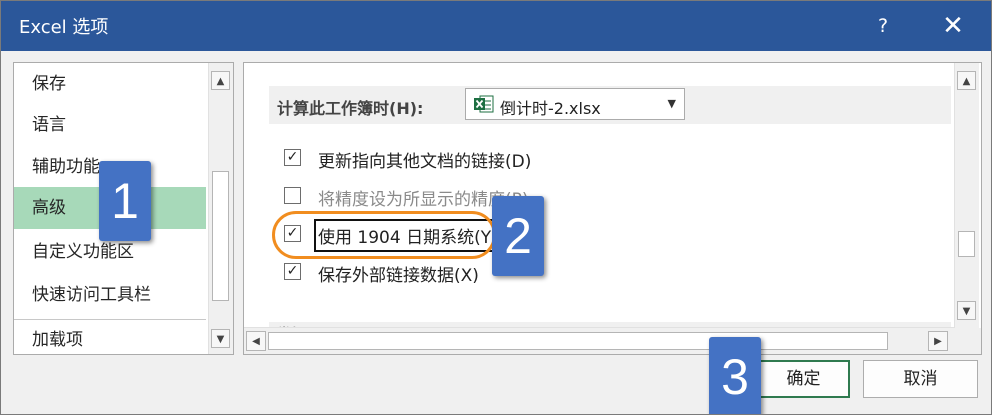 The width and height of the screenshot is (992, 415). Describe the element at coordinates (803, 379) in the screenshot. I see `ok-button: 确定` at that location.